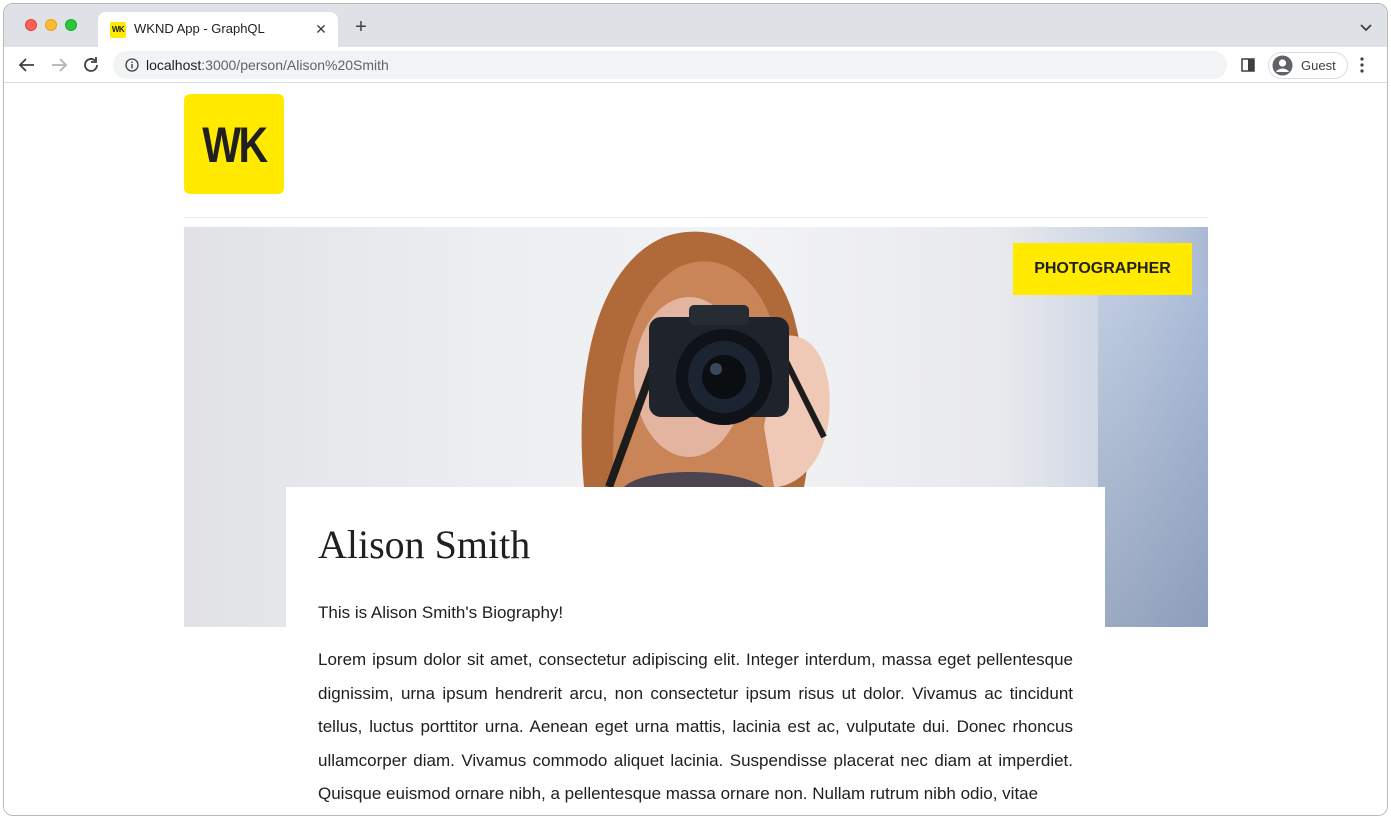 The height and width of the screenshot is (819, 1391). I want to click on tab-search-chevron-icon, so click(1366, 27).